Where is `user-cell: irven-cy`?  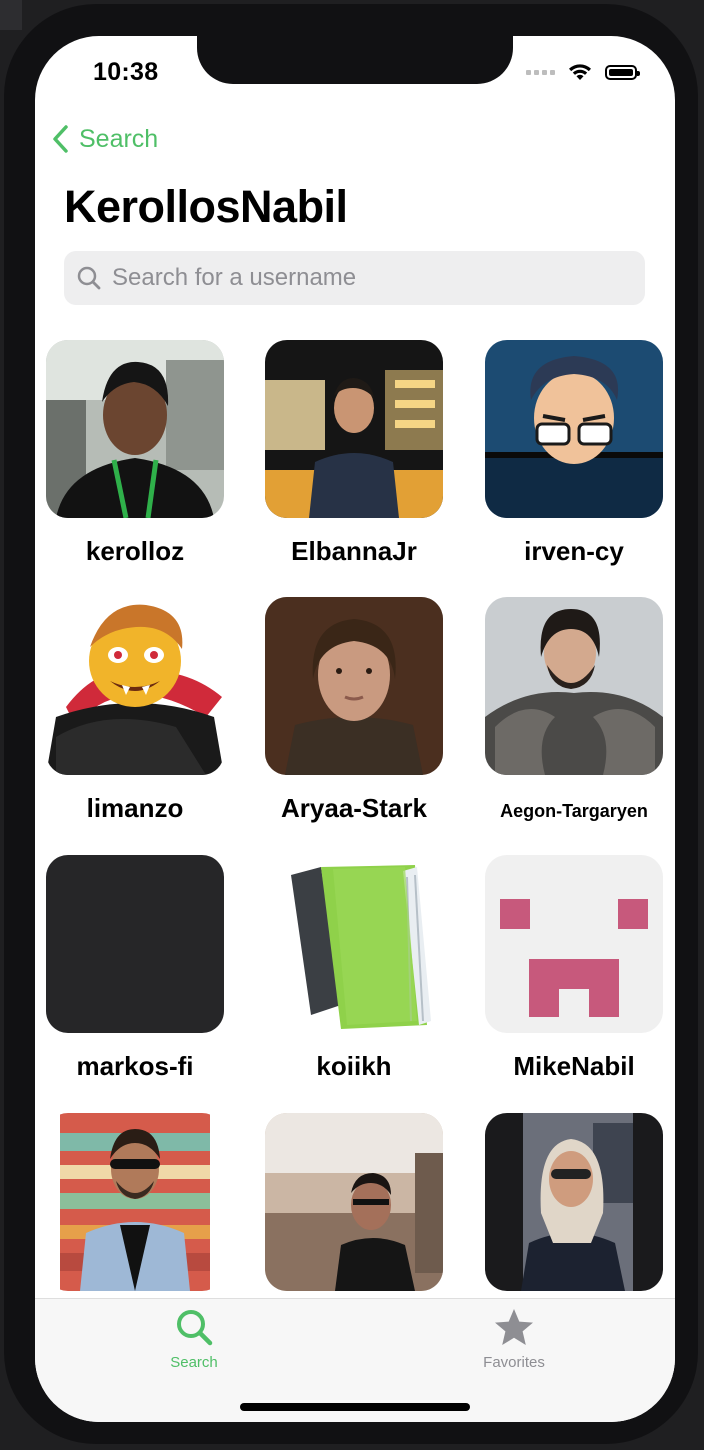
user-cell: irven-cy is located at coordinates (574, 453).